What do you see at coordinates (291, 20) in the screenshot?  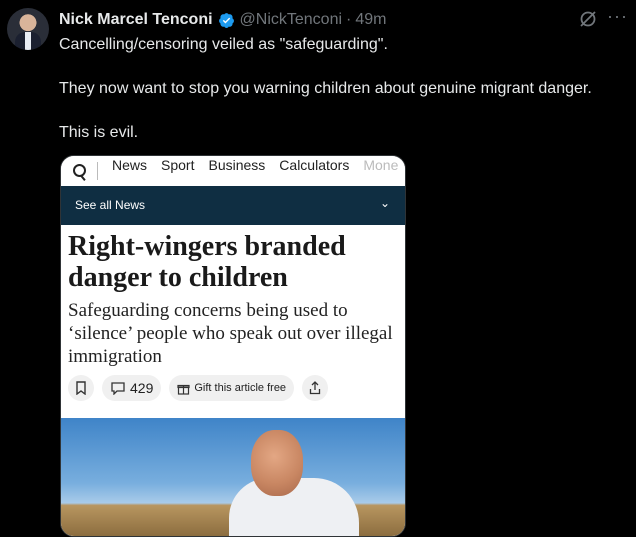 I see `author-handle: @NickTenconi` at bounding box center [291, 20].